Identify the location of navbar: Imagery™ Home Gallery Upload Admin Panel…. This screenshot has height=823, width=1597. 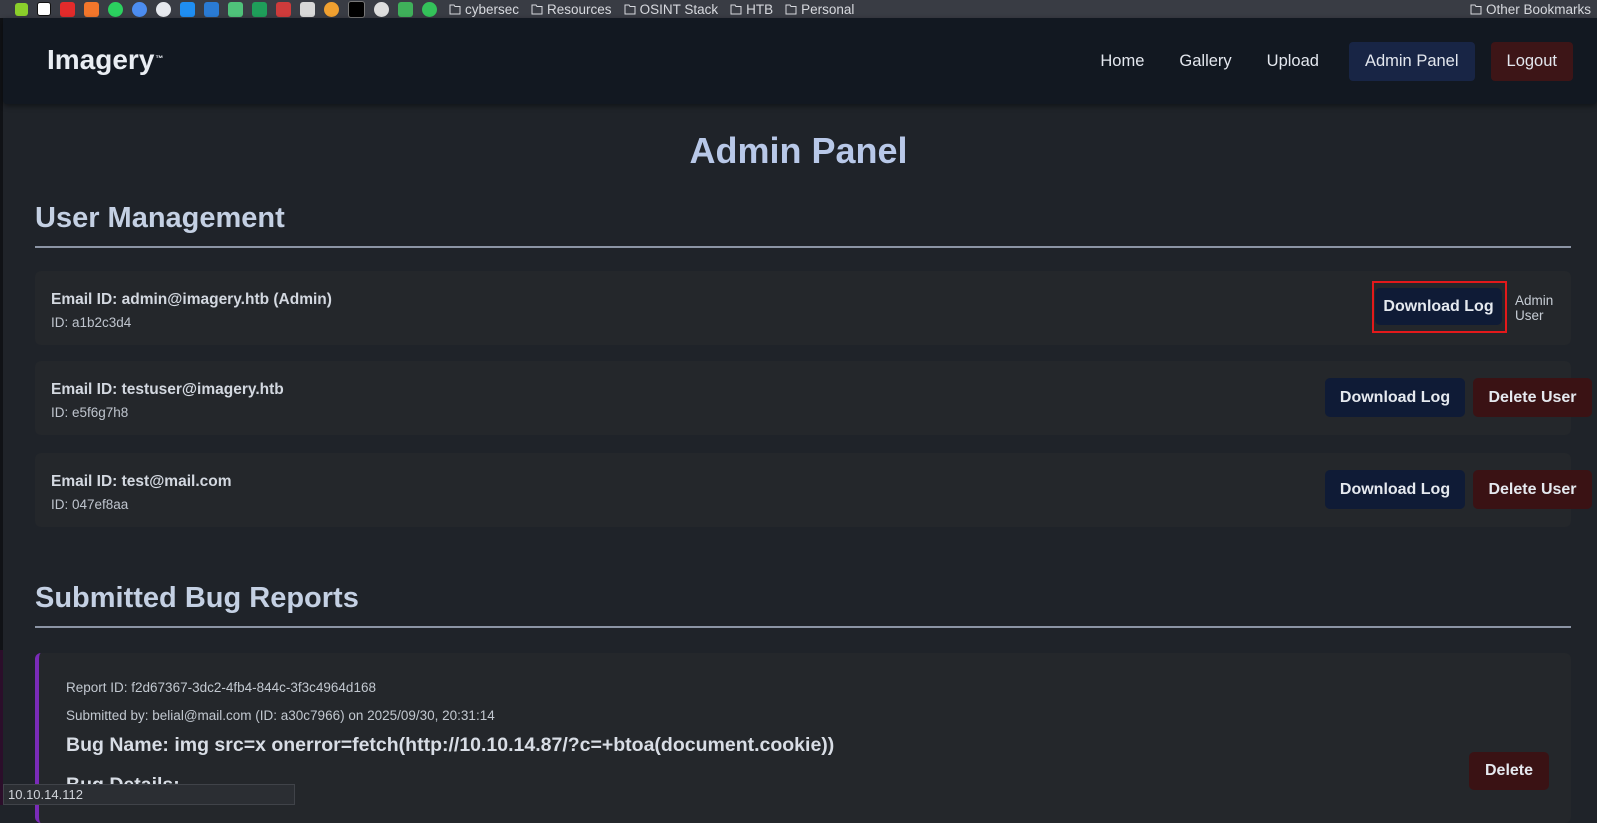
(800, 61).